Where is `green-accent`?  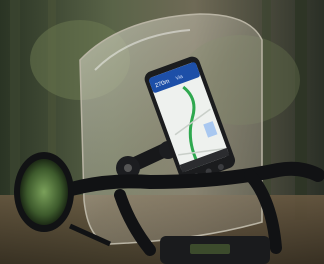
green-accent is located at coordinates (210, 249).